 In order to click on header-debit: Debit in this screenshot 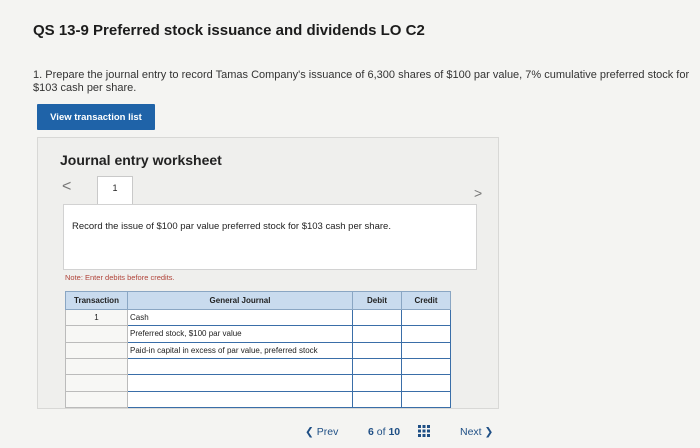, I will do `click(377, 300)`.